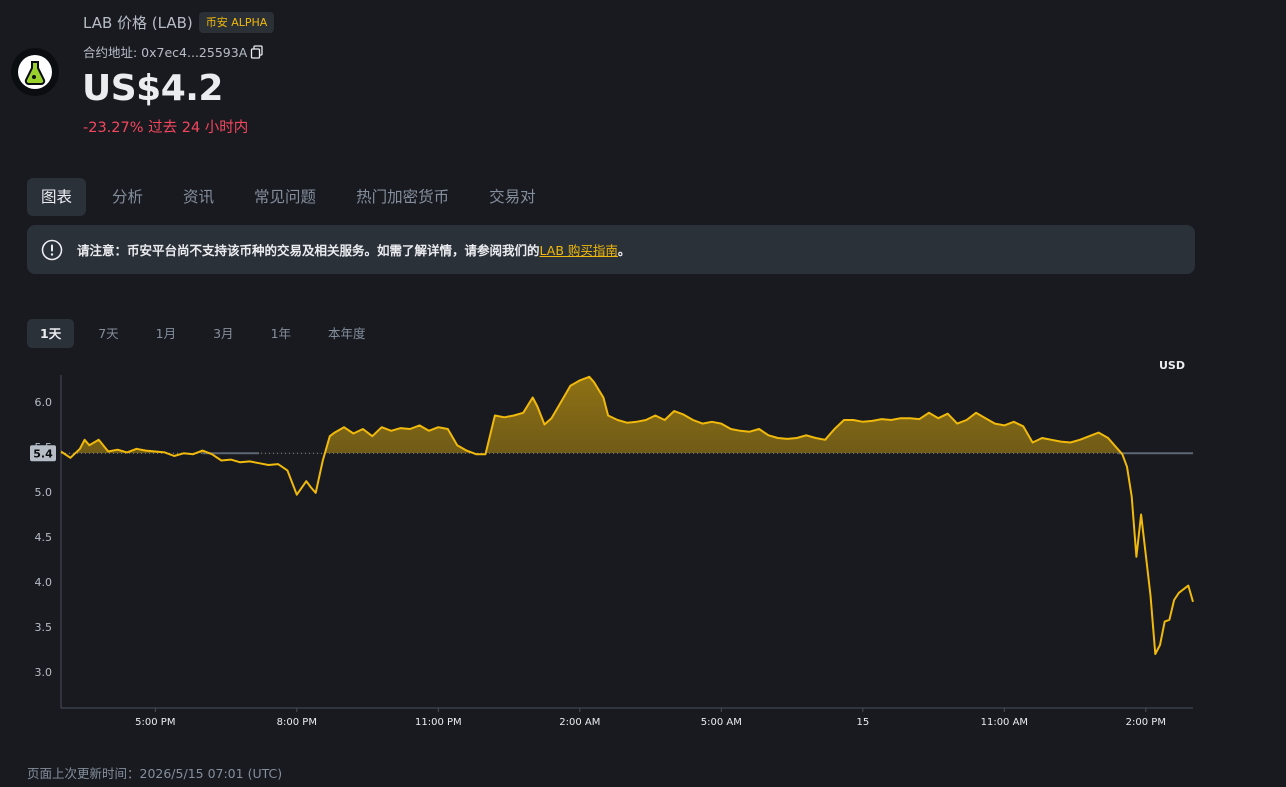 The height and width of the screenshot is (787, 1286). Describe the element at coordinates (166, 128) in the screenshot. I see `price-change: -23.27% 过去 24 小时内` at that location.